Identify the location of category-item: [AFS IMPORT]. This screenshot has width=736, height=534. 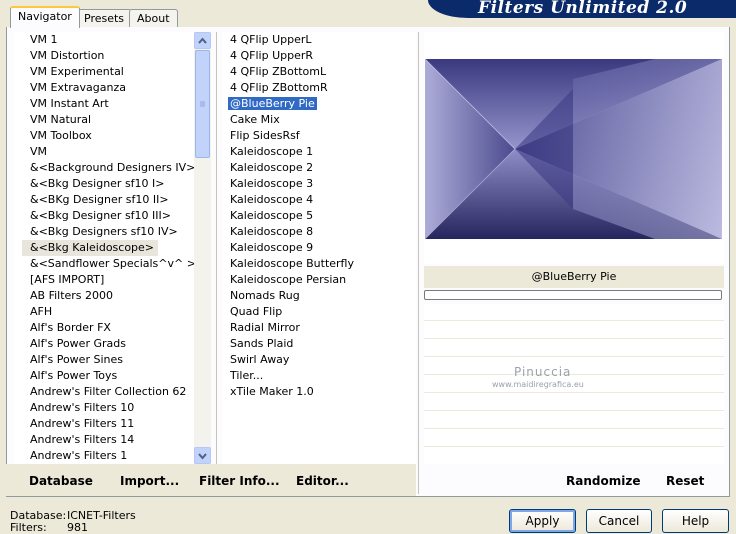
(104, 280).